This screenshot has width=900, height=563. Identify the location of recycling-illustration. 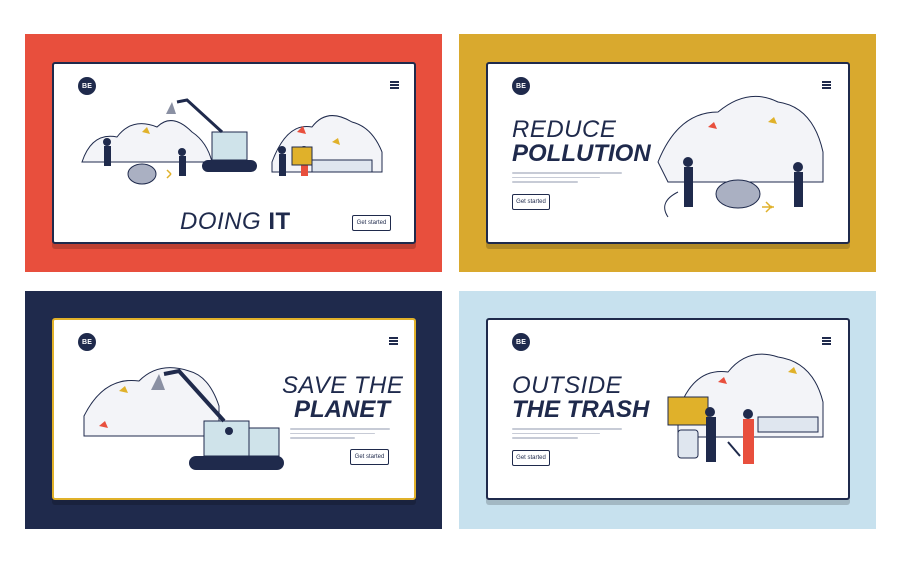
(232, 141).